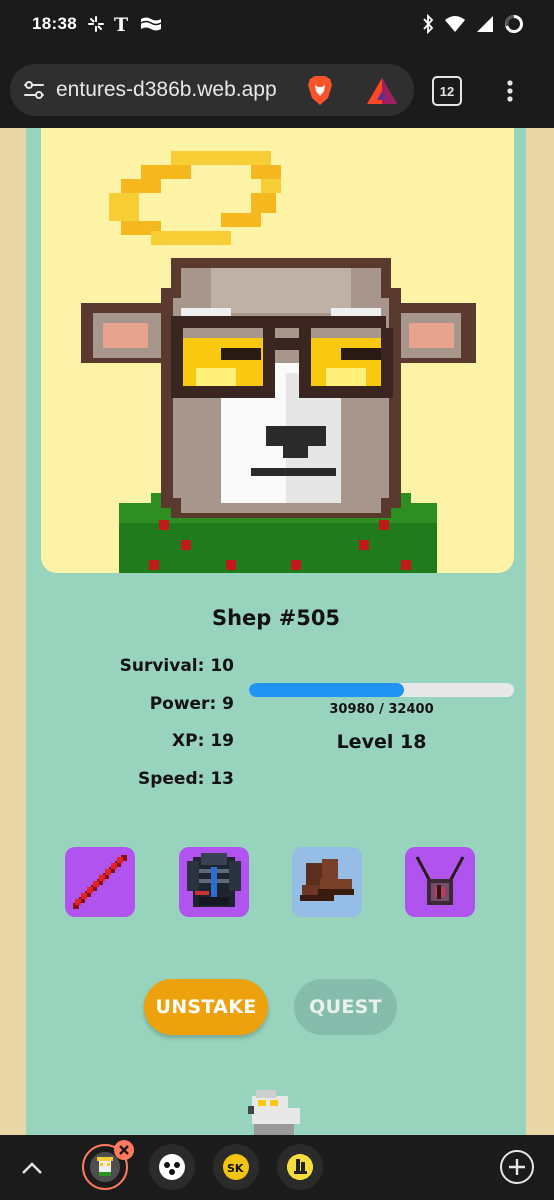 The width and height of the screenshot is (554, 1200). What do you see at coordinates (185, 779) in the screenshot?
I see `speed-stat: Speed: 13` at bounding box center [185, 779].